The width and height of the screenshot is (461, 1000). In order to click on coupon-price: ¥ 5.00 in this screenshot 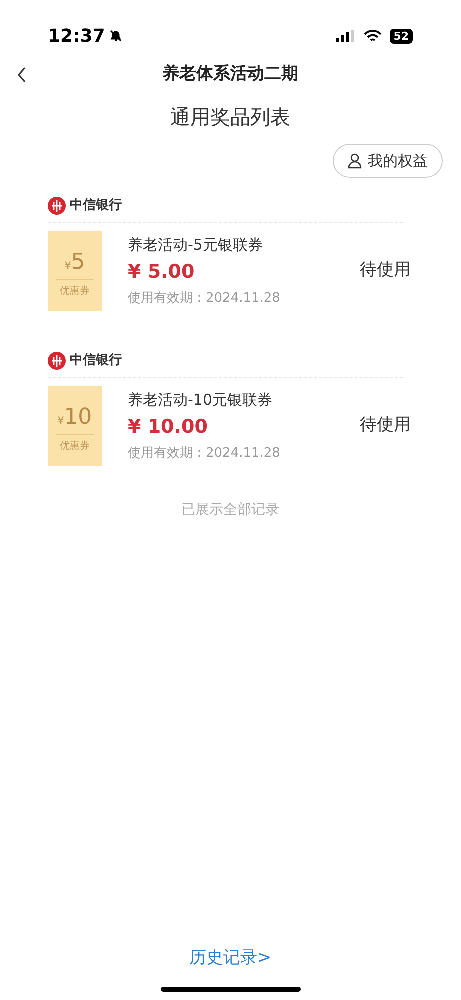, I will do `click(162, 273)`.